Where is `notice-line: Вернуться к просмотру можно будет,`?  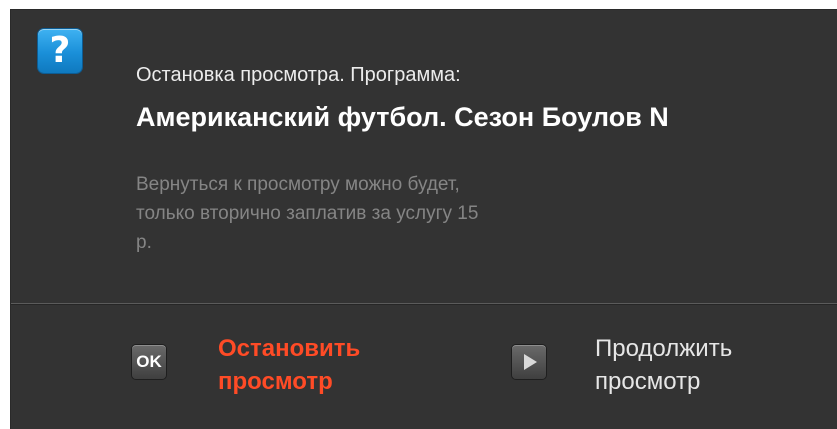 notice-line: Вернуться к просмотру можно будет, is located at coordinates (298, 184).